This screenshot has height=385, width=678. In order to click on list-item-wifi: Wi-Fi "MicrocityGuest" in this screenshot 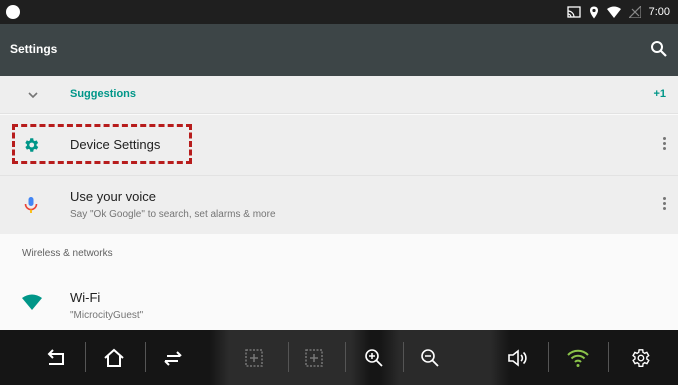, I will do `click(339, 302)`.